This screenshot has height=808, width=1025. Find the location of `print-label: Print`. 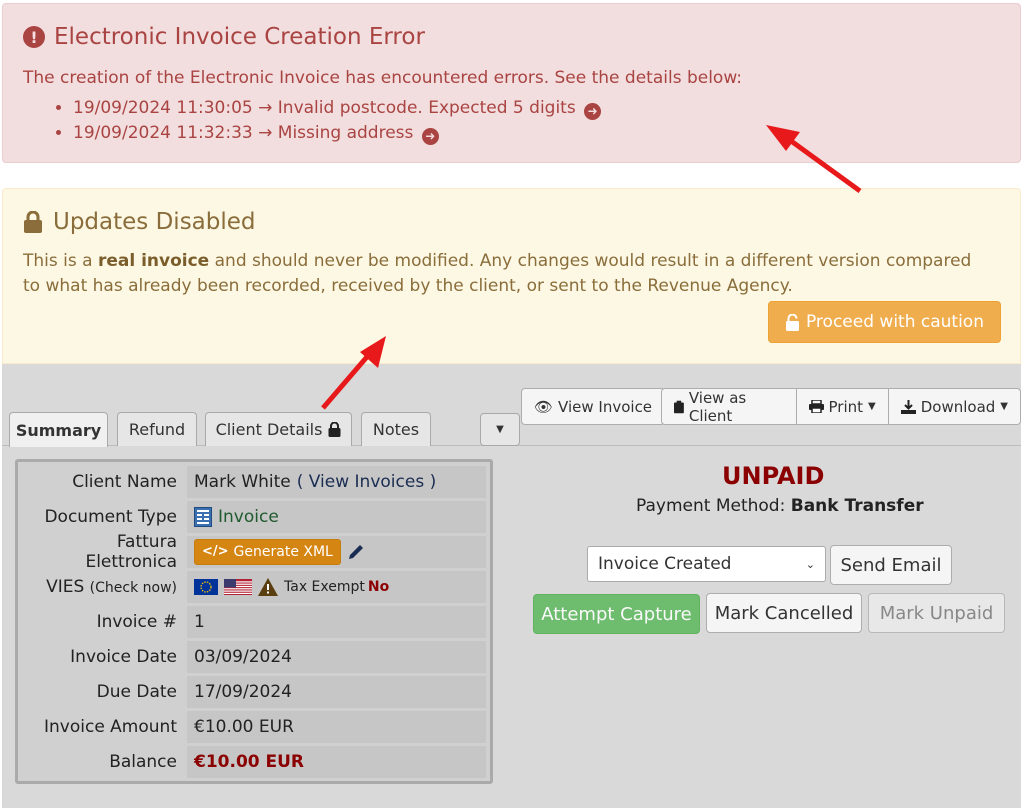

print-label: Print is located at coordinates (846, 406).